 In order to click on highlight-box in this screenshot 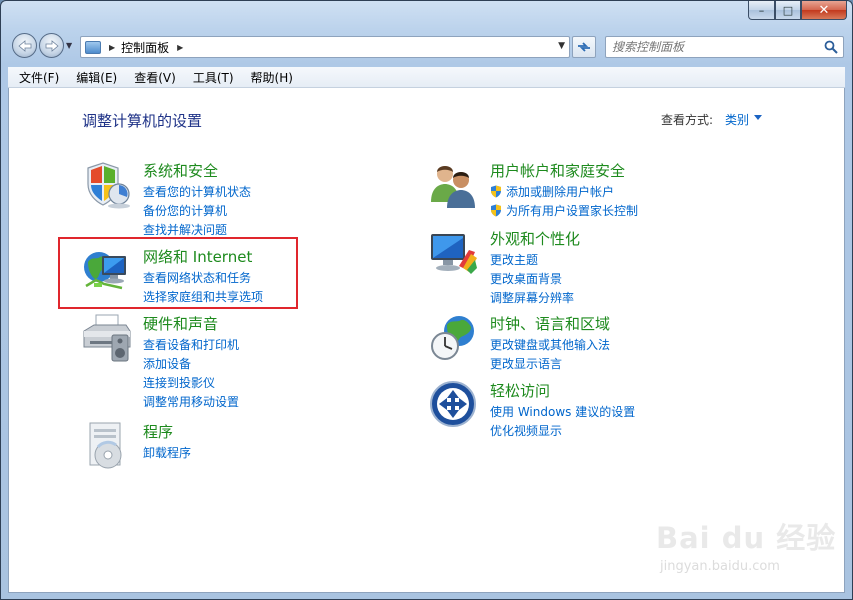, I will do `click(178, 273)`.